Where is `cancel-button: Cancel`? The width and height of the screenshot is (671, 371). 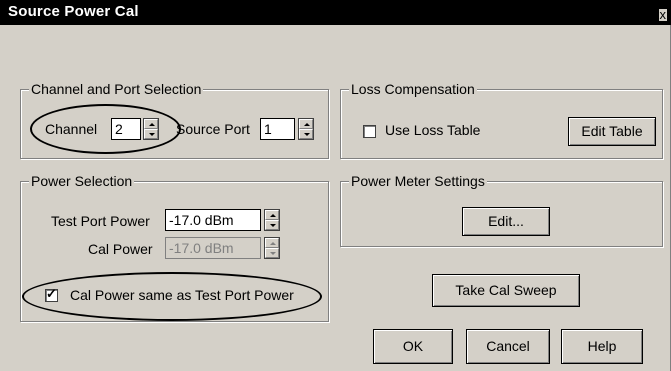 cancel-button: Cancel is located at coordinates (508, 346).